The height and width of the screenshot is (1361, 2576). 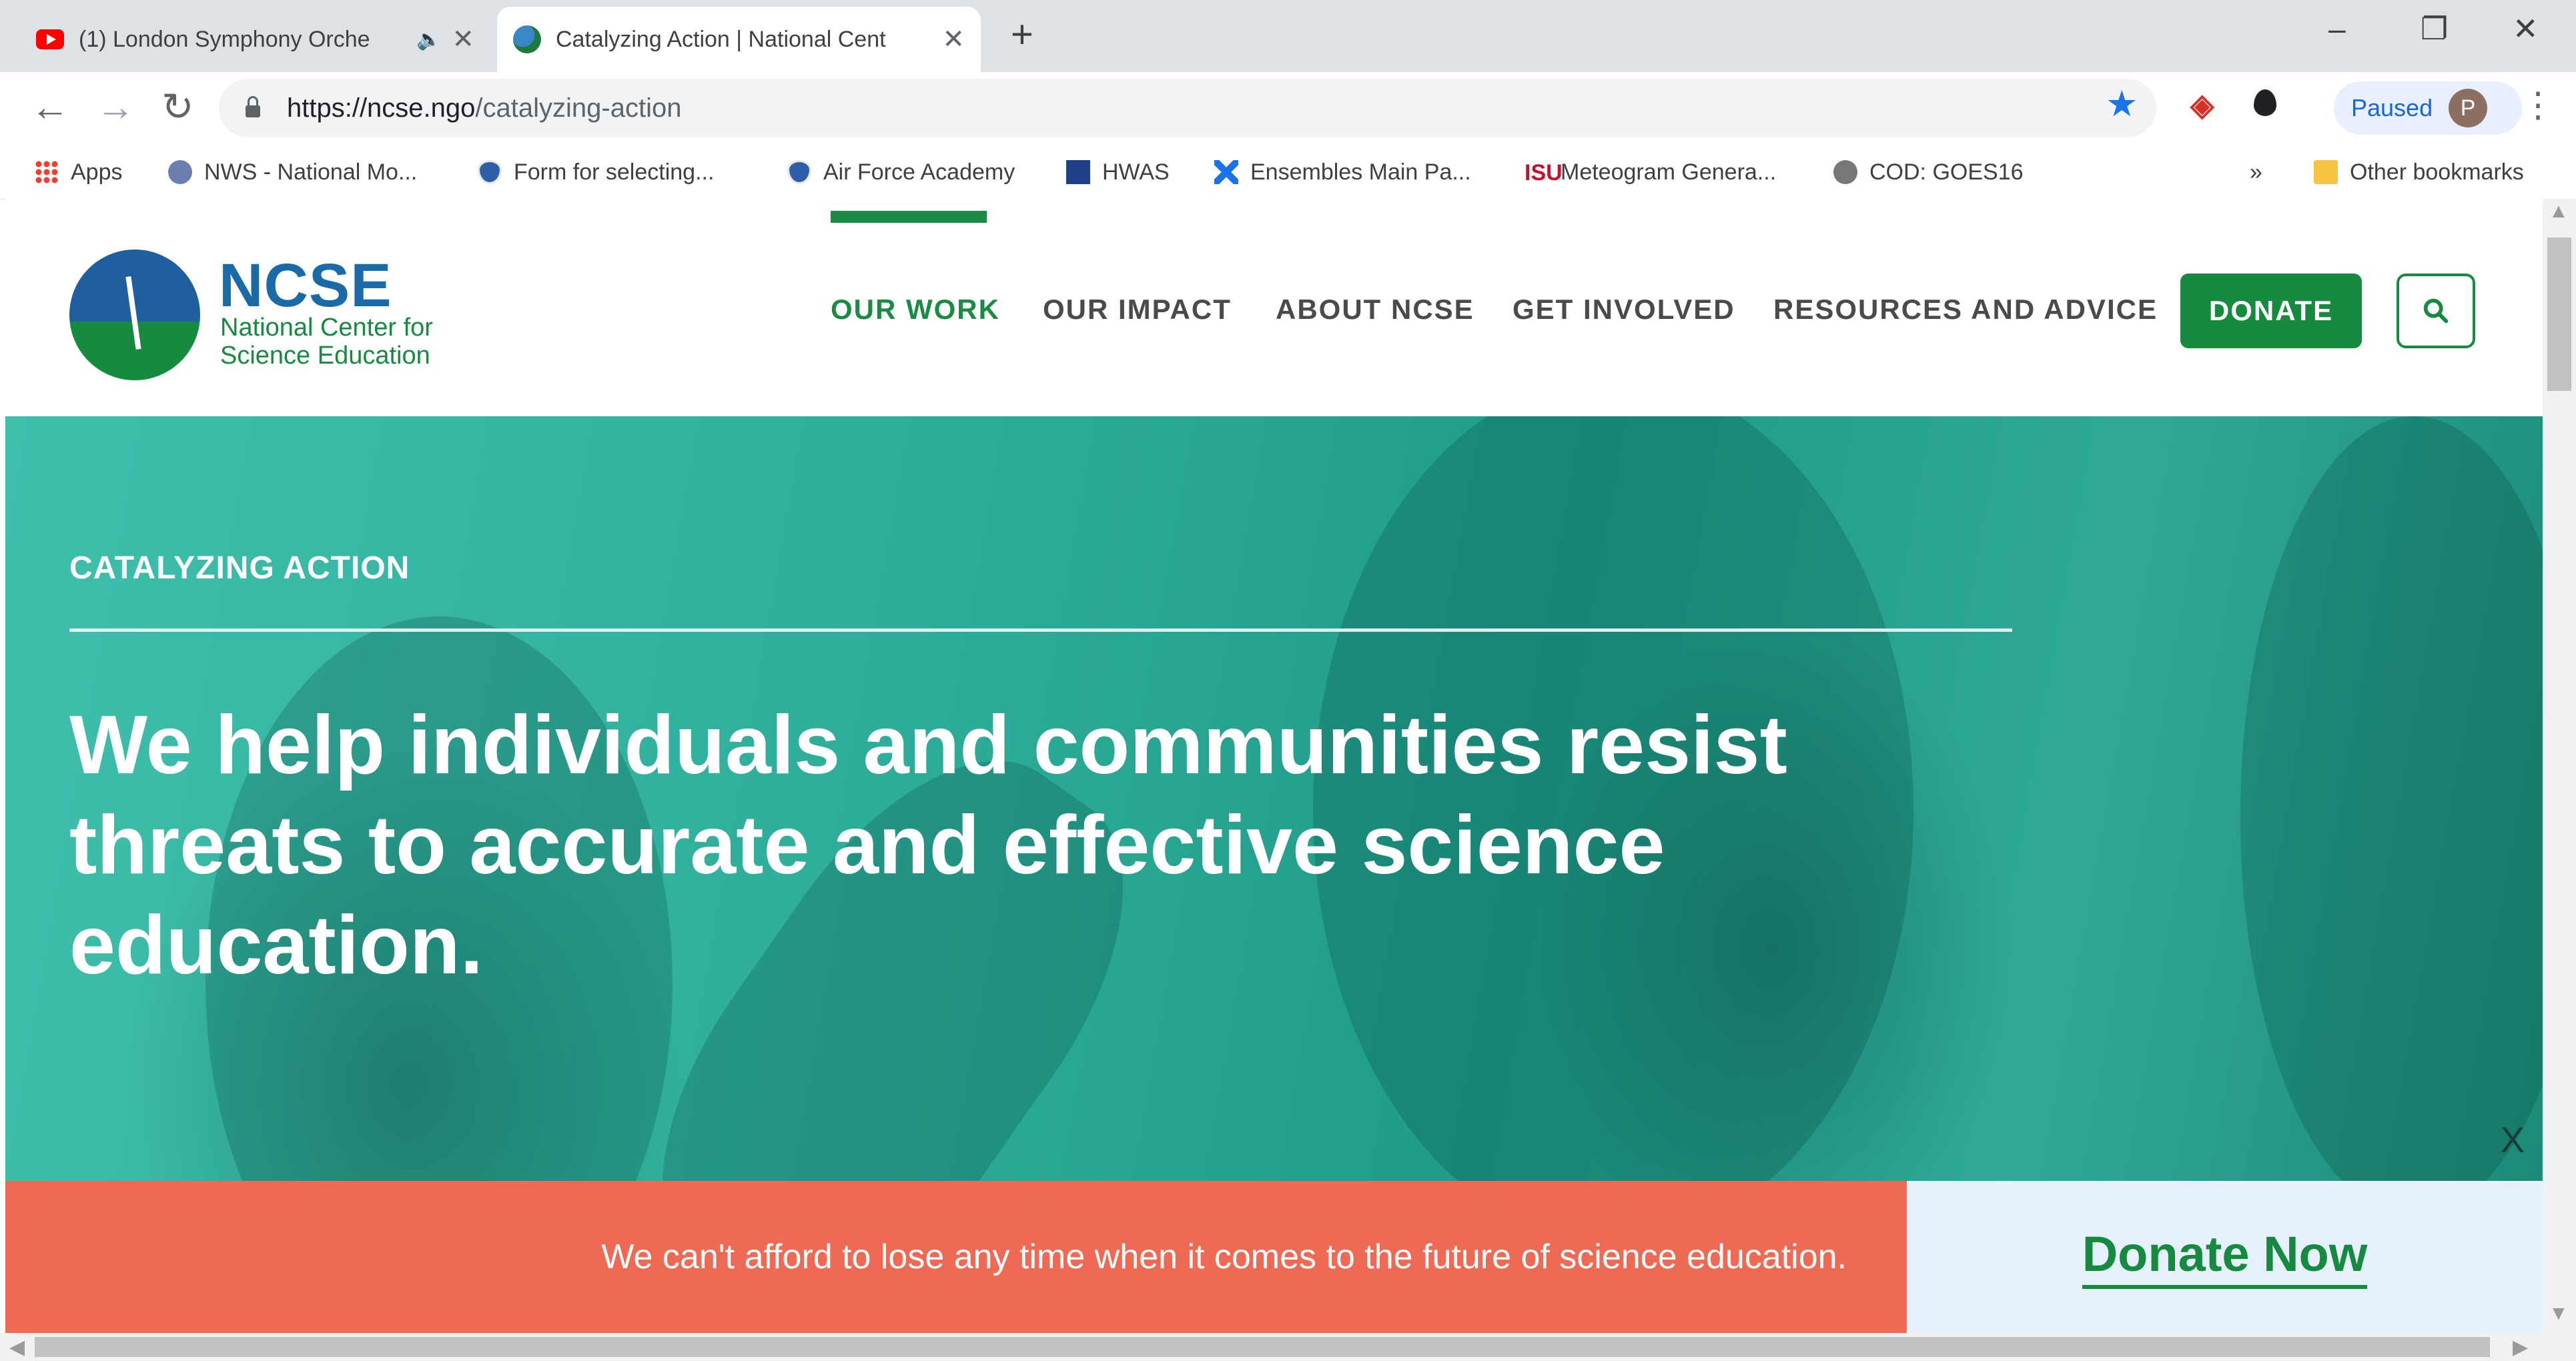 I want to click on reload-icon: ↻, so click(x=177, y=107).